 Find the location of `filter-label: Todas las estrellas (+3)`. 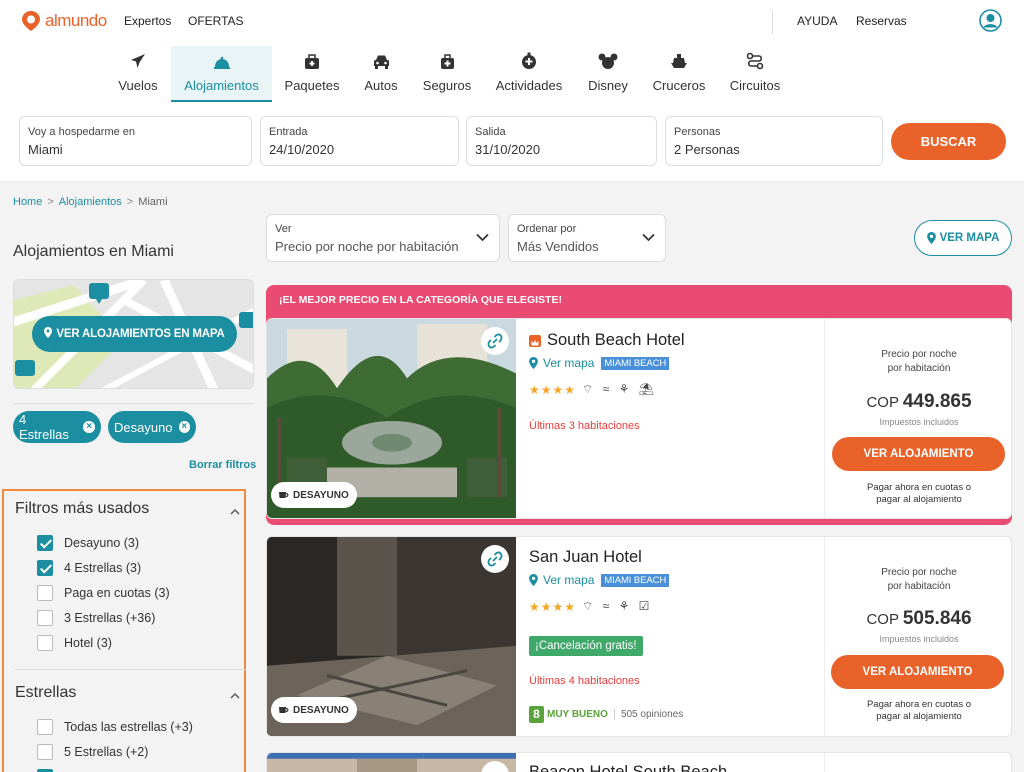

filter-label: Todas las estrellas (+3) is located at coordinates (128, 727).